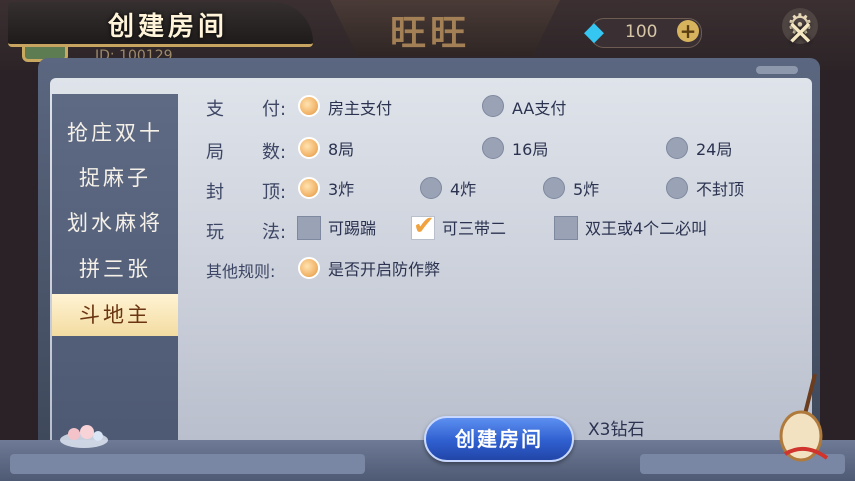 This screenshot has width=855, height=481. I want to click on play-shuangwang-label: 双王或4个二必叫, so click(646, 228).